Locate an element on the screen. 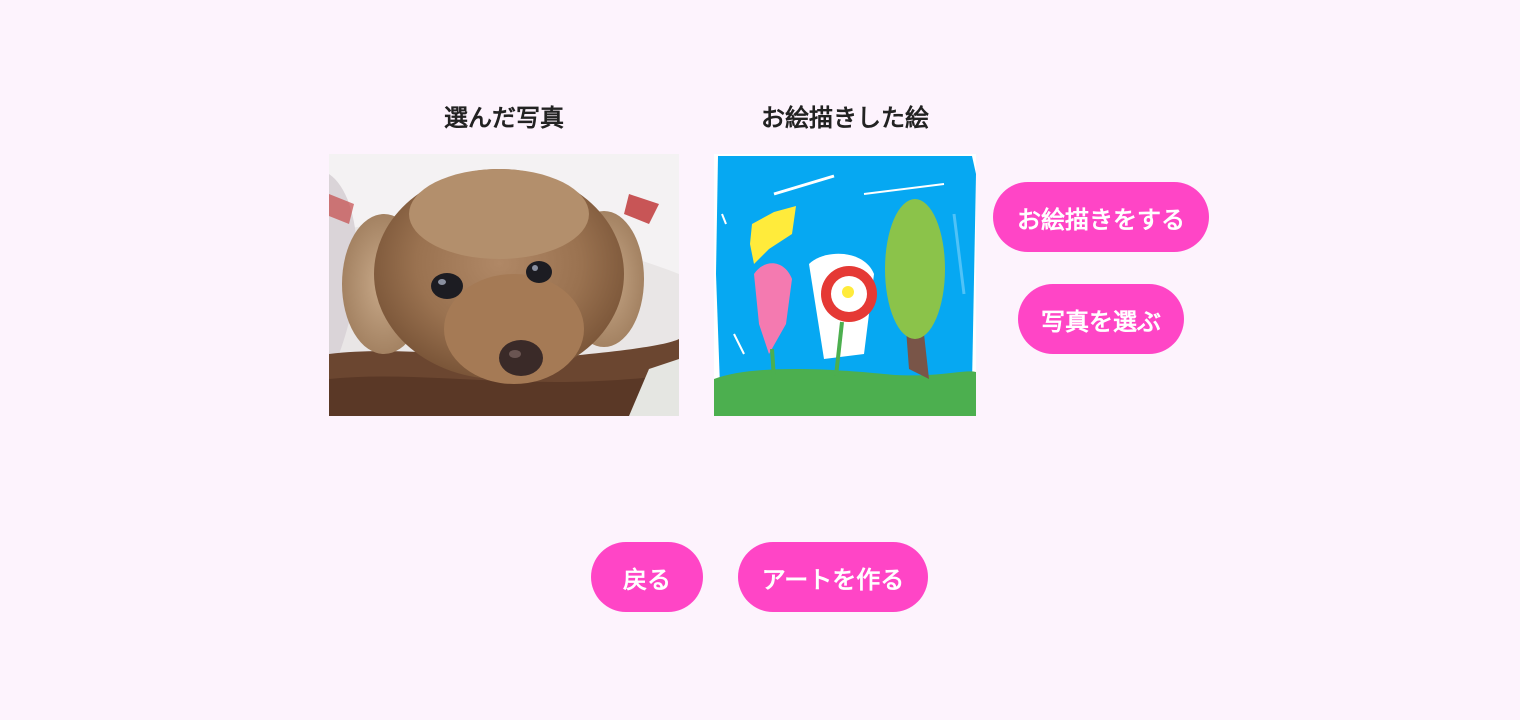 The width and height of the screenshot is (1520, 720). selected-photo-title: 選んだ写真 is located at coordinates (504, 118).